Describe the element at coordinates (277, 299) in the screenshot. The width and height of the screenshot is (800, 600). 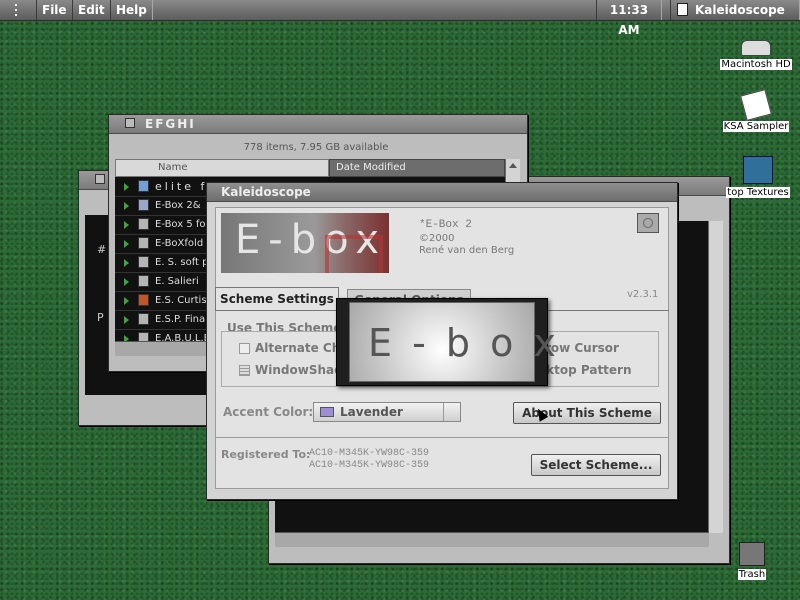
I see `tab-scheme-settings: Scheme Settings` at that location.